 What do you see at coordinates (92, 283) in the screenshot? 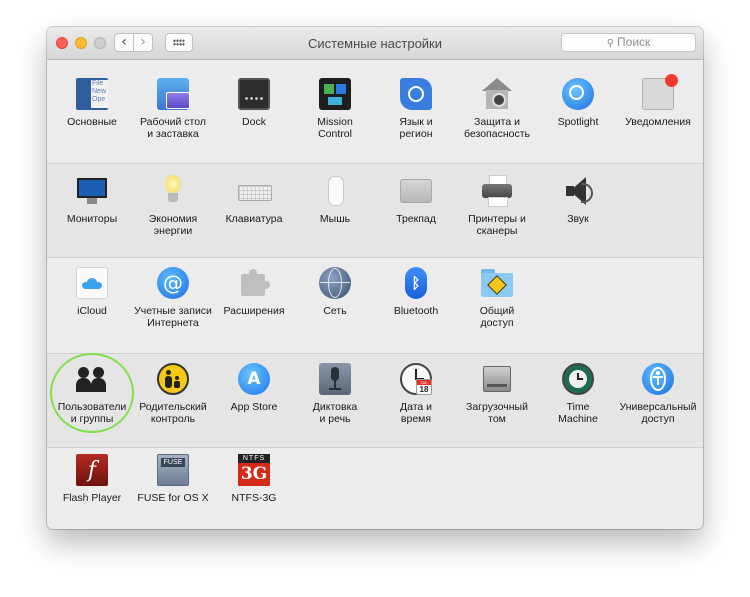
I see `icloud-icon` at bounding box center [92, 283].